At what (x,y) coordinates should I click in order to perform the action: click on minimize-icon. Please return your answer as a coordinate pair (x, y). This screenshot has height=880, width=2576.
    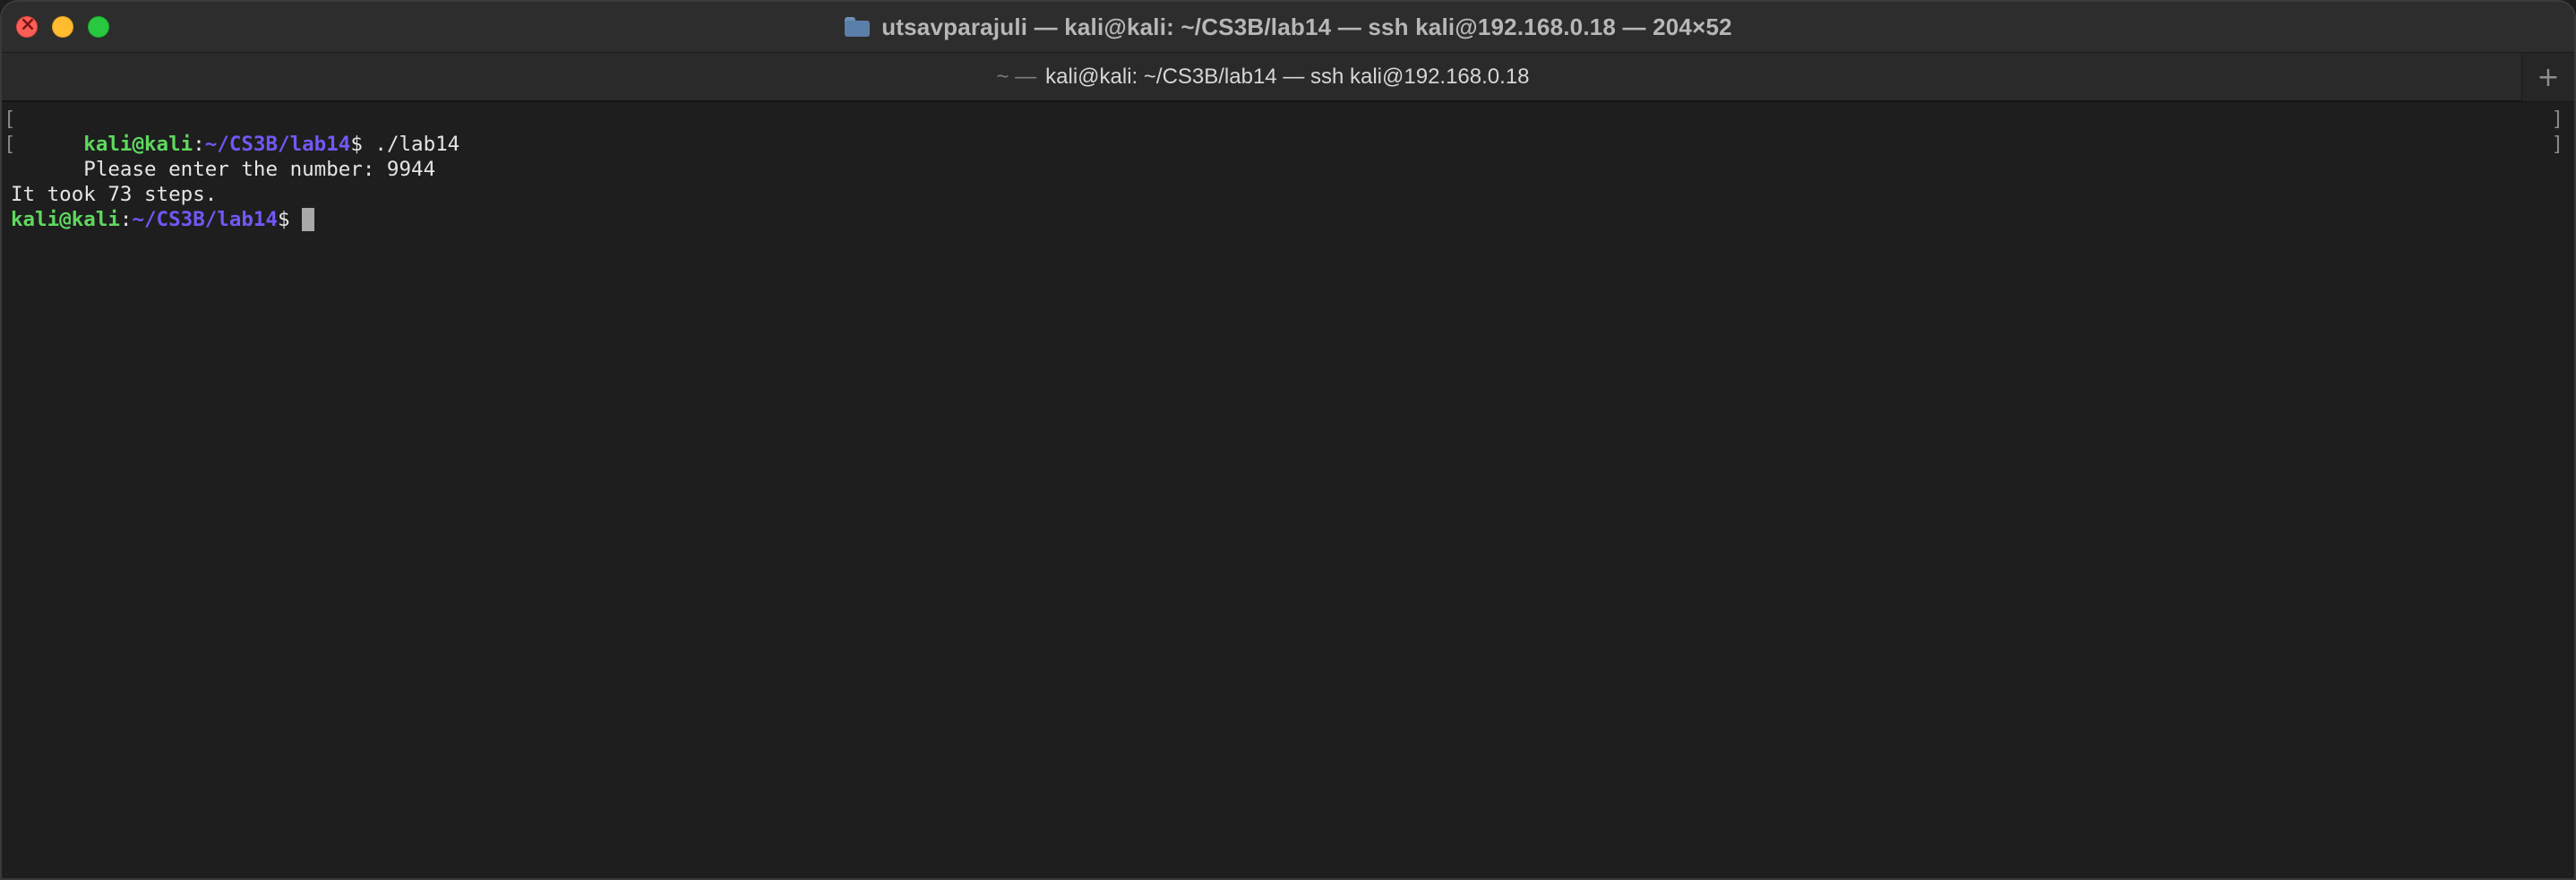
    Looking at the image, I should click on (62, 27).